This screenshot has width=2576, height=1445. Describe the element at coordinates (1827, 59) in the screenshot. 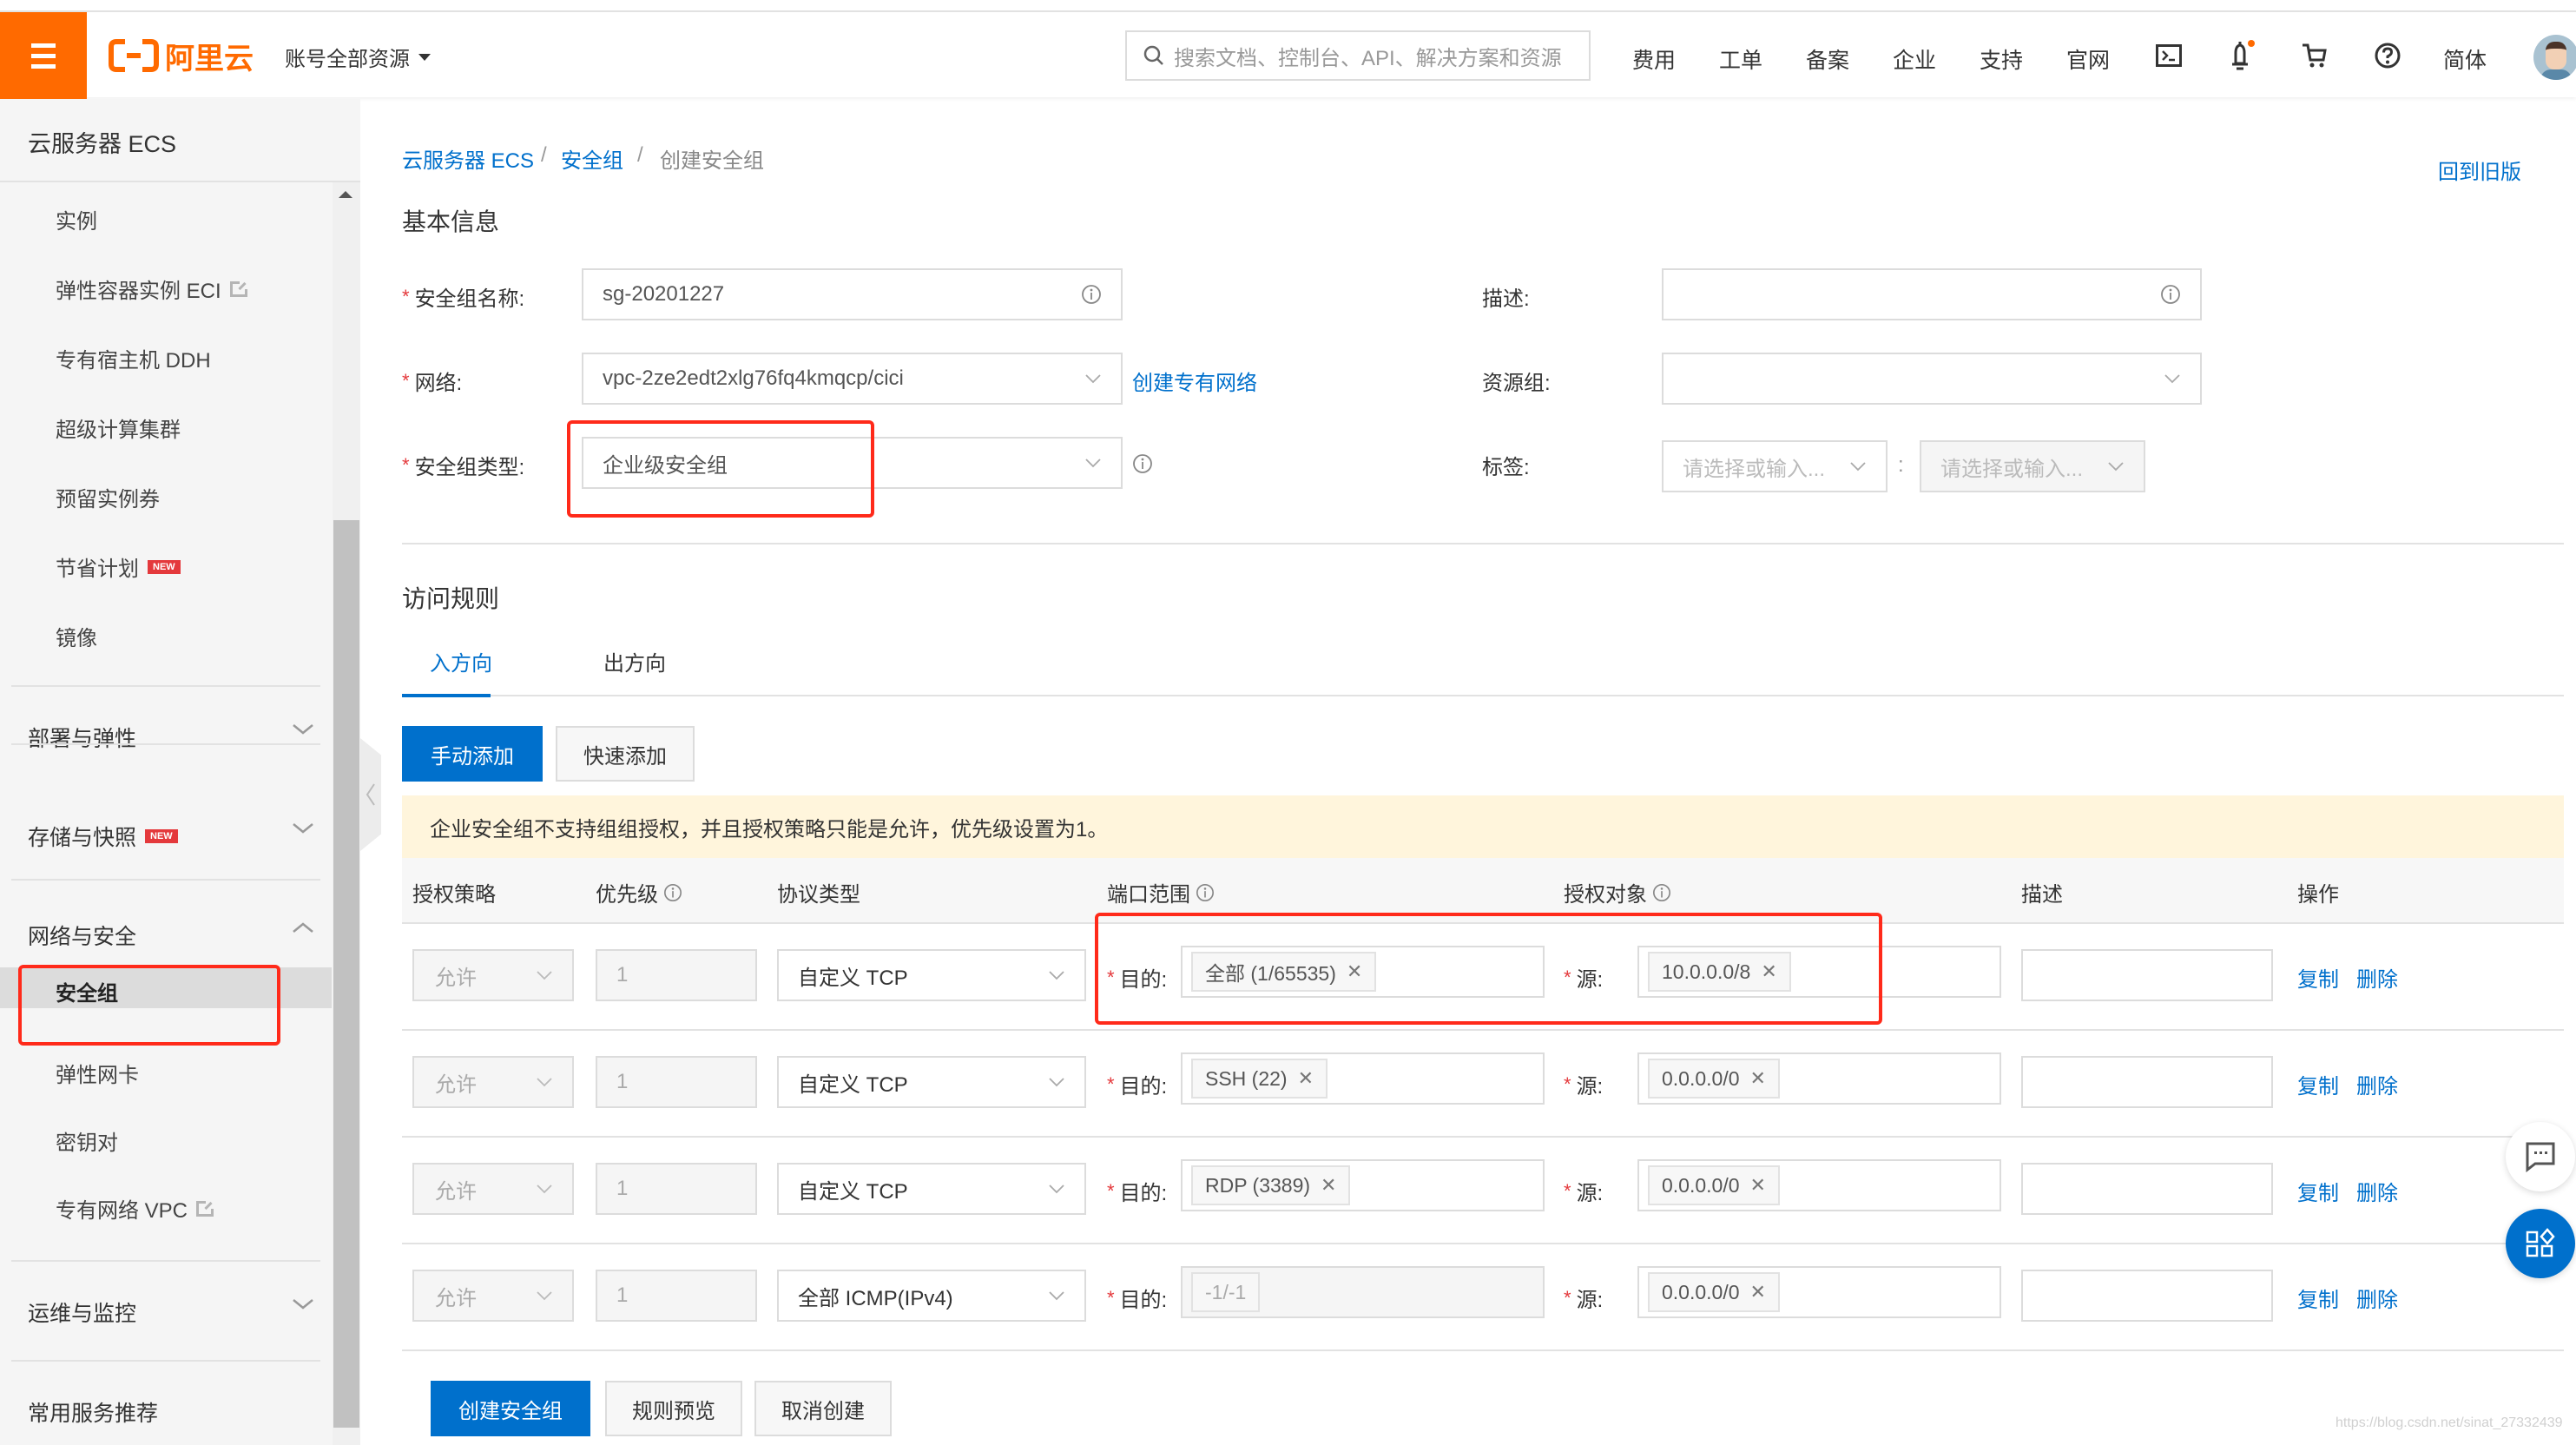

I see `nav-icp: 备案` at that location.